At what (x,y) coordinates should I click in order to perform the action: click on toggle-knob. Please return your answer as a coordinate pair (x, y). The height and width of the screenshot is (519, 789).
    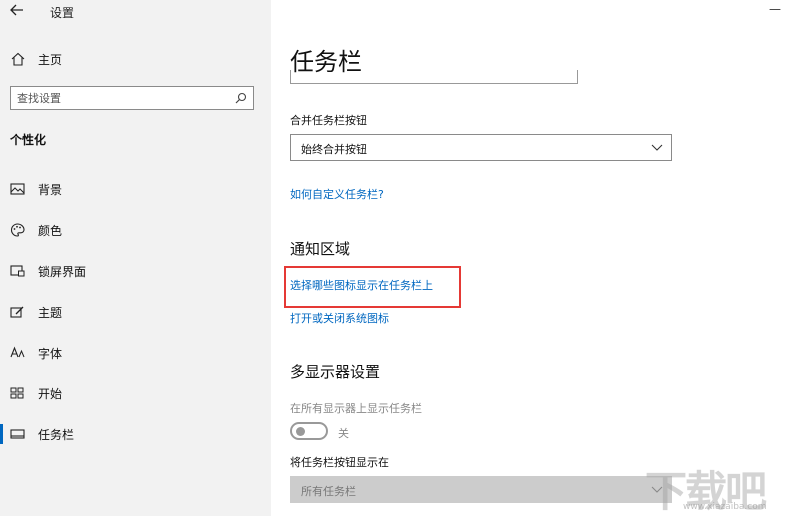
    Looking at the image, I should click on (300, 431).